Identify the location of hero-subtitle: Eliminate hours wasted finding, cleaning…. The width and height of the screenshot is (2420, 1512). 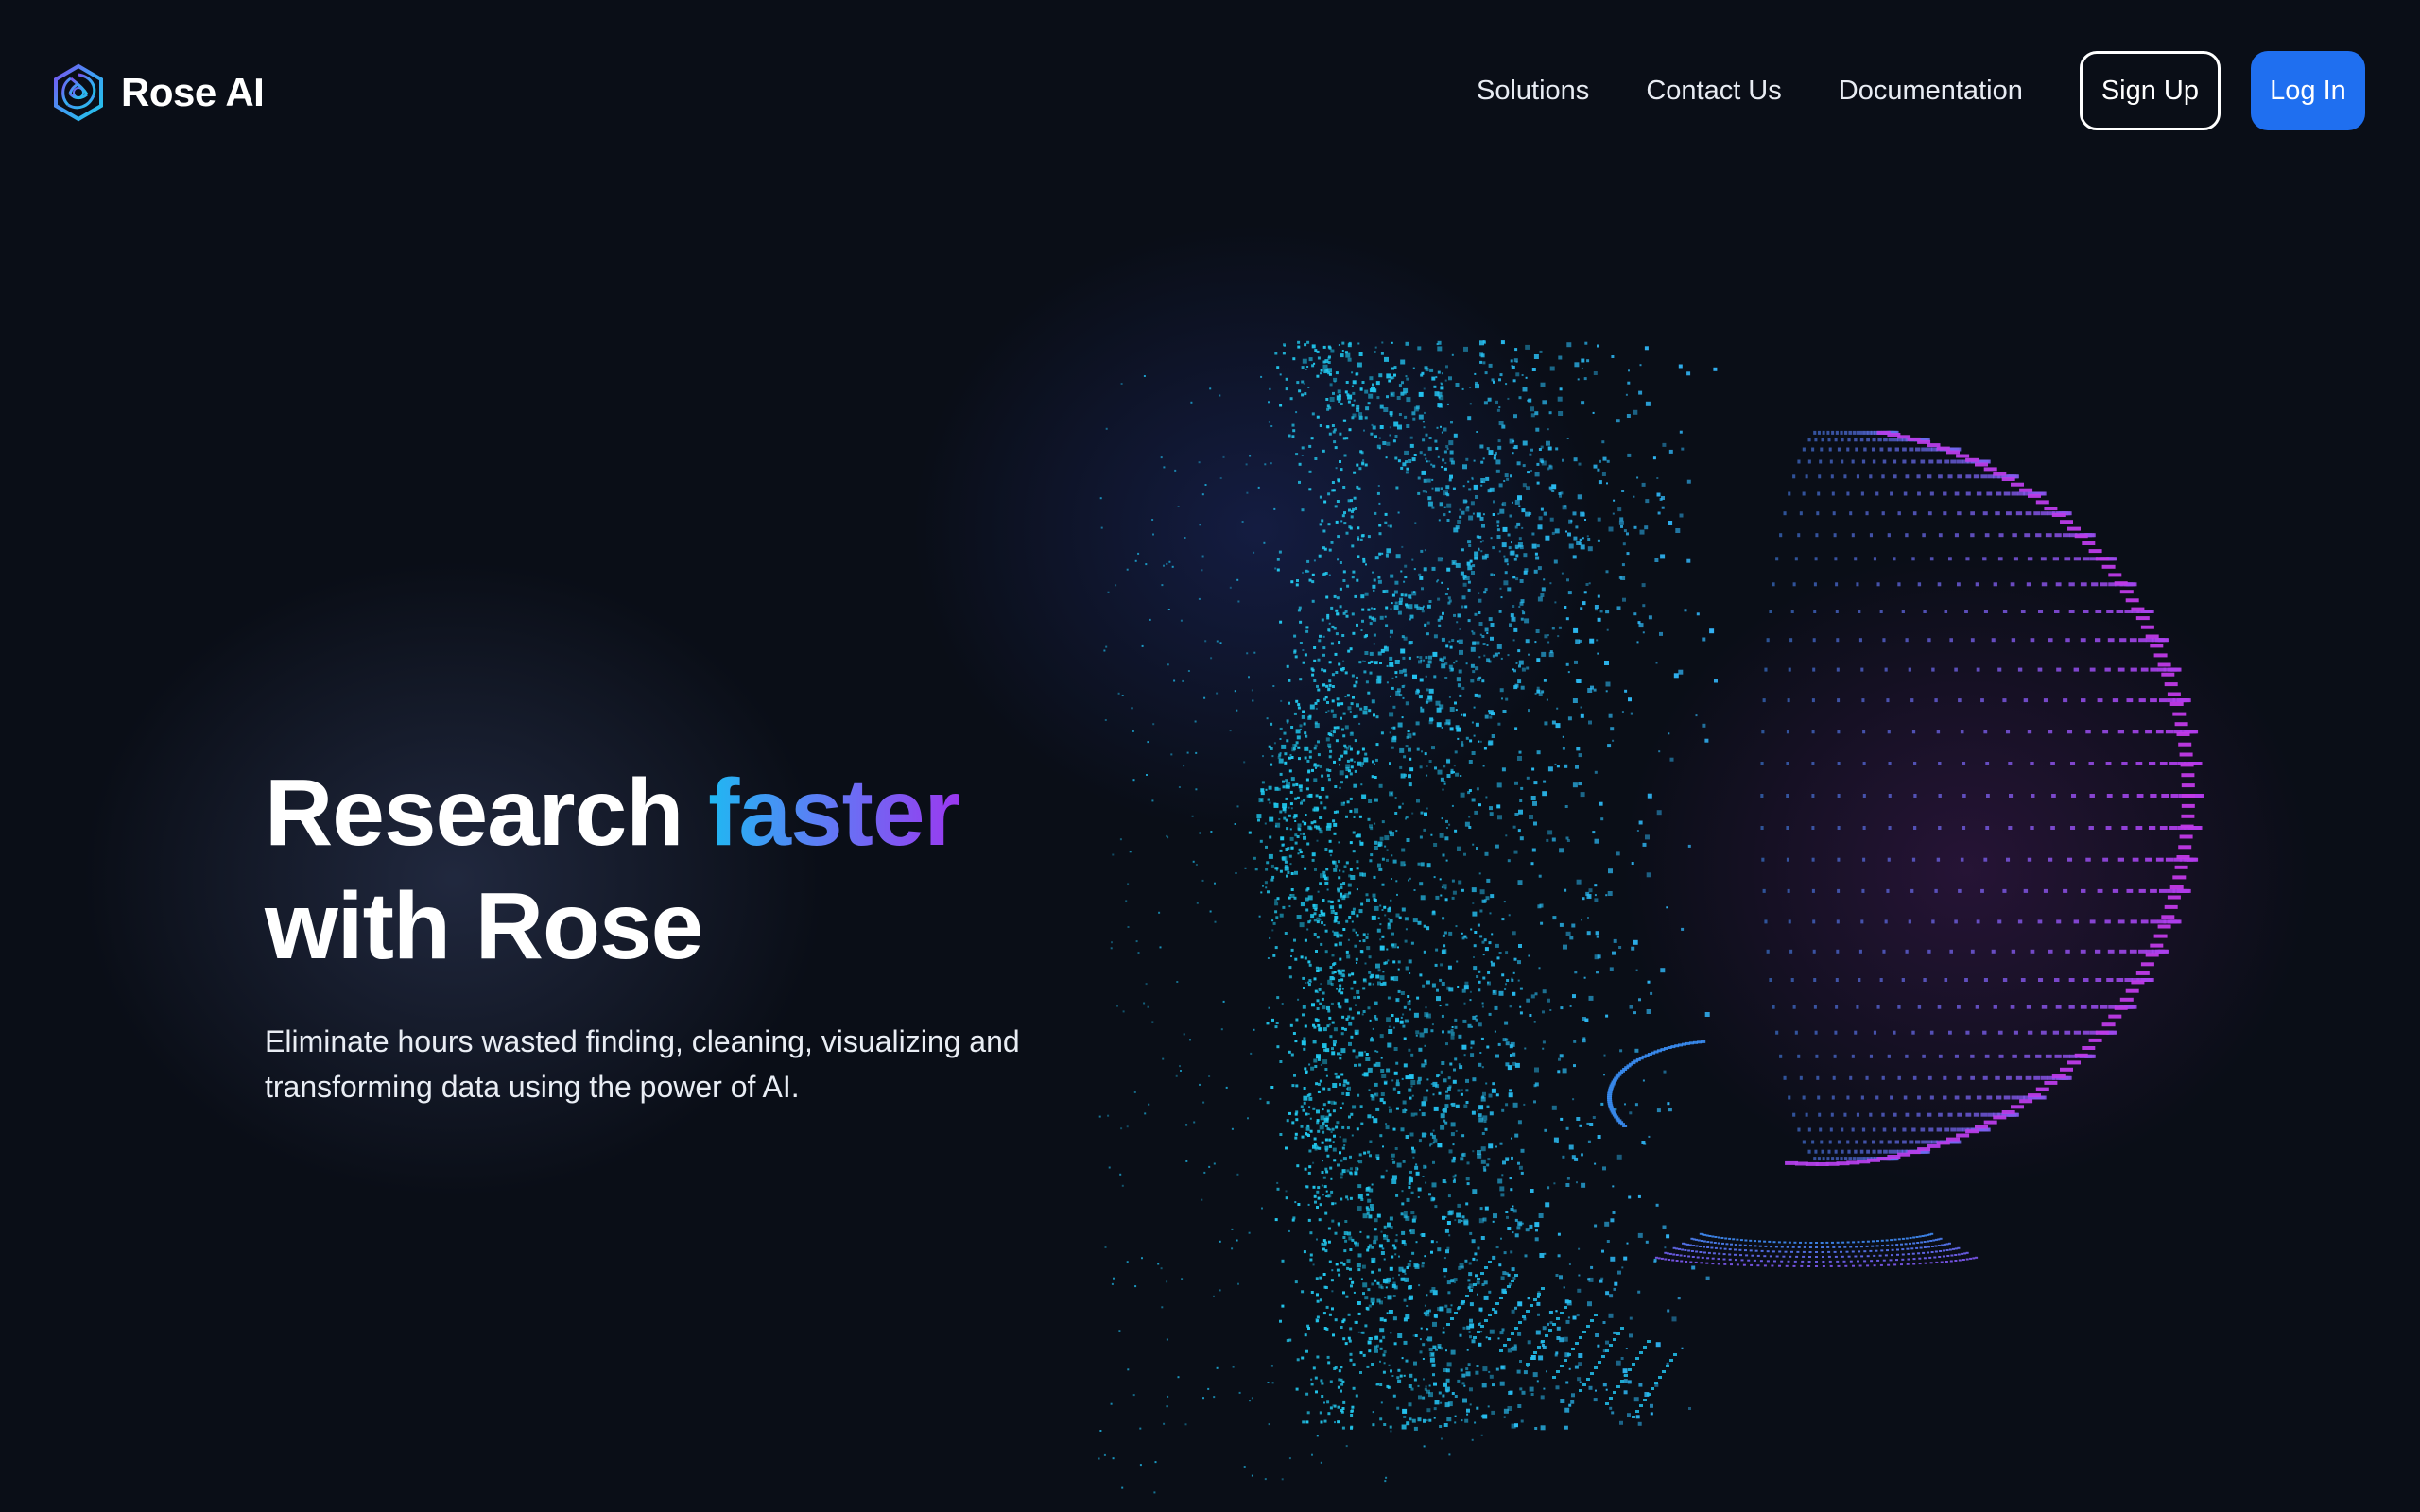
(642, 1064).